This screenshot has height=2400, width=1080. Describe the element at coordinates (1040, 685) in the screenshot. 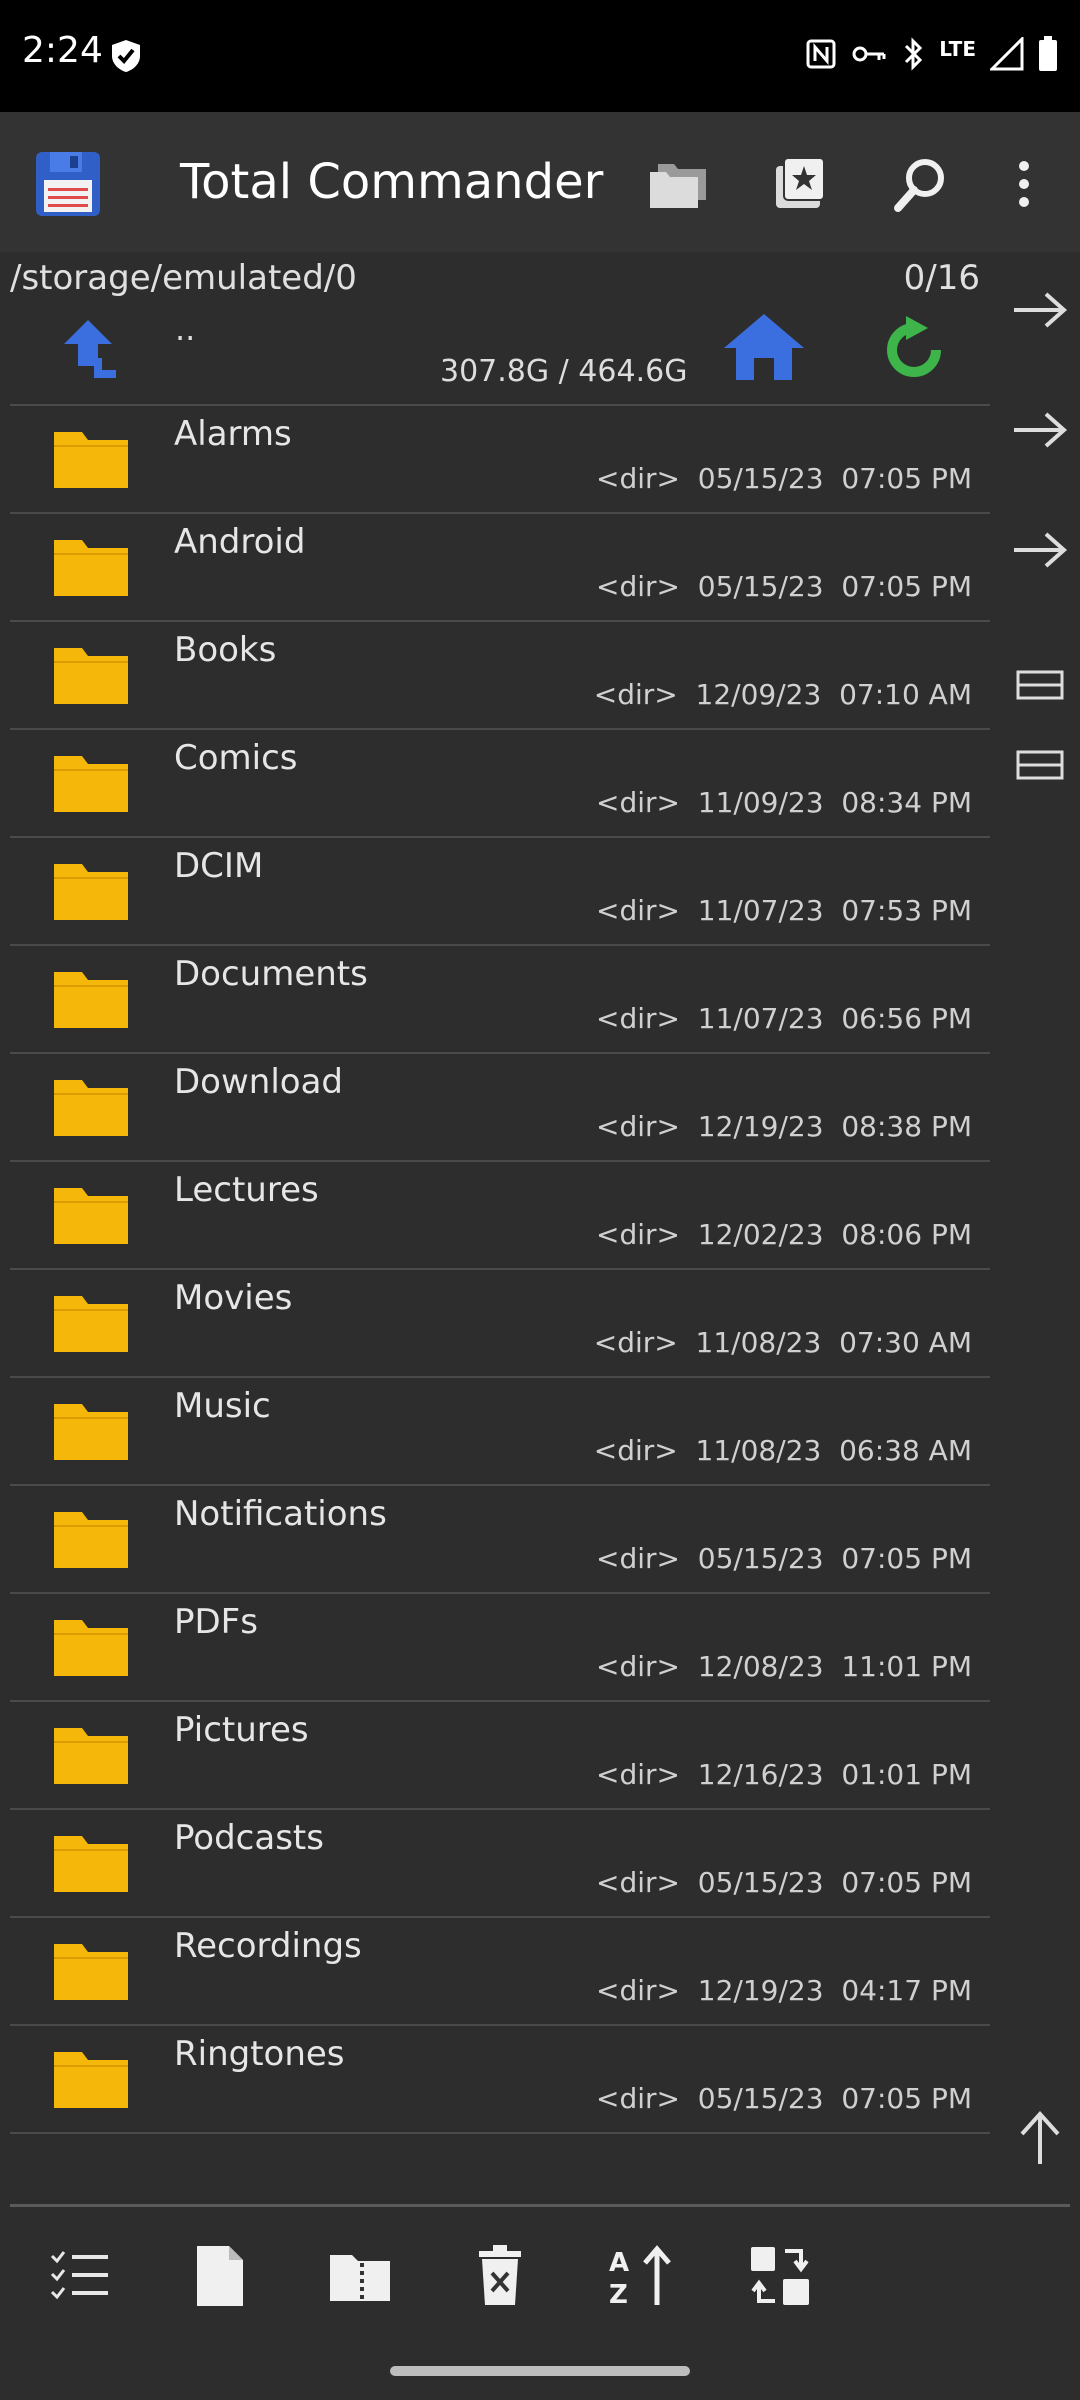

I see `equal-icon` at that location.